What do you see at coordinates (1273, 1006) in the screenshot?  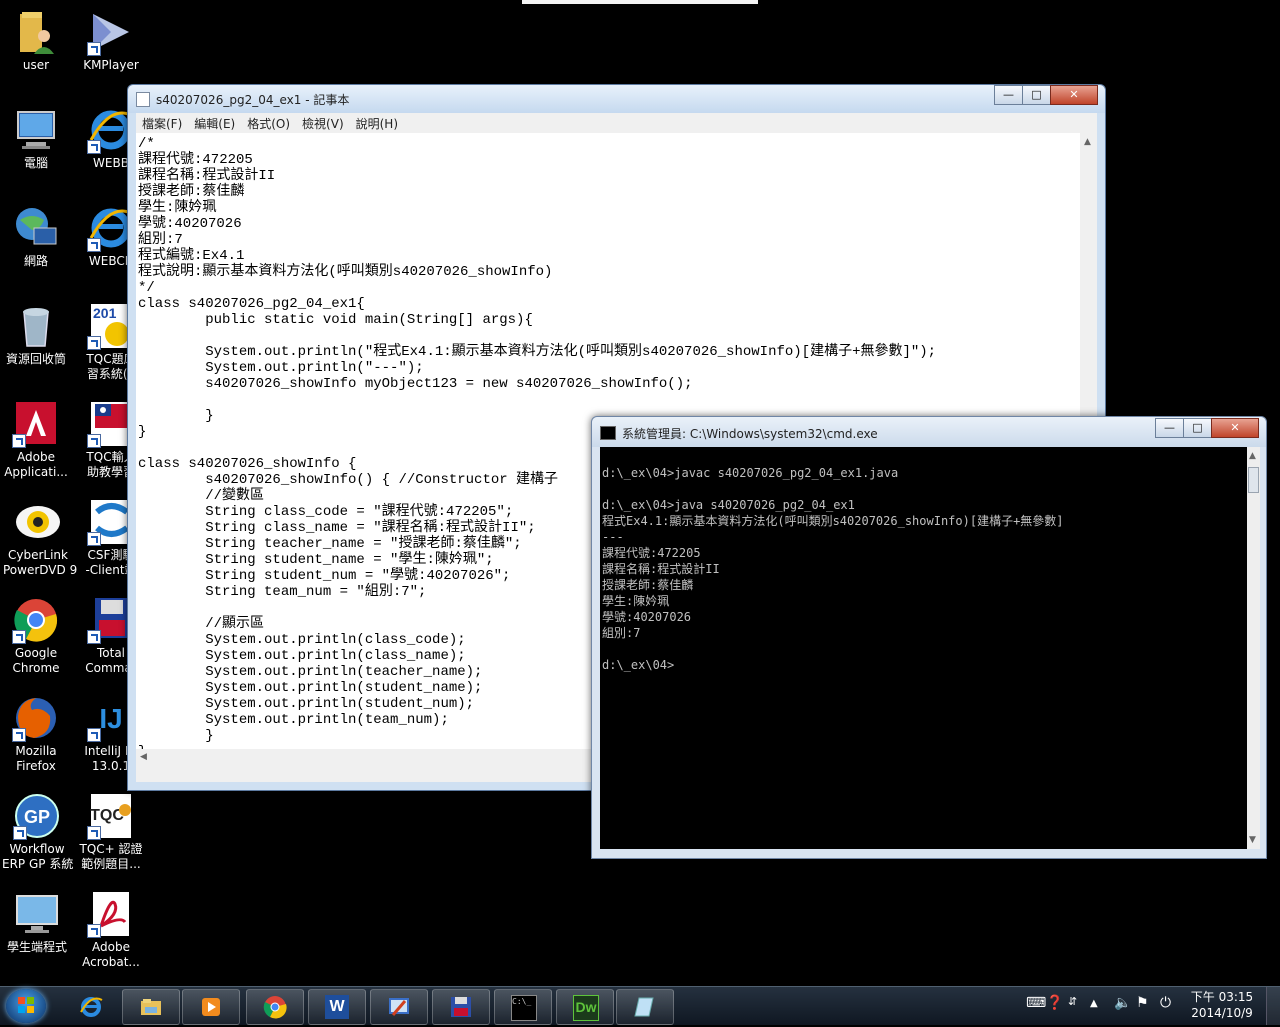 I see `show-desktop-button` at bounding box center [1273, 1006].